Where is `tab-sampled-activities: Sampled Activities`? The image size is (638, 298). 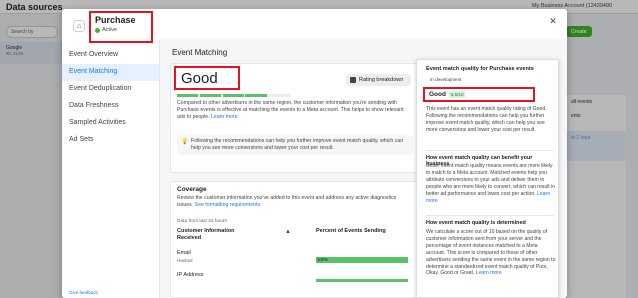
tab-sampled-activities: Sampled Activities is located at coordinates (110, 123).